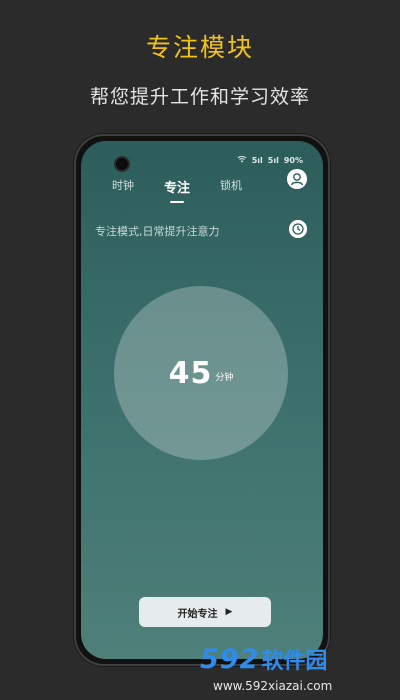 The height and width of the screenshot is (700, 400). Describe the element at coordinates (231, 186) in the screenshot. I see `tab-lock: 锁机` at that location.